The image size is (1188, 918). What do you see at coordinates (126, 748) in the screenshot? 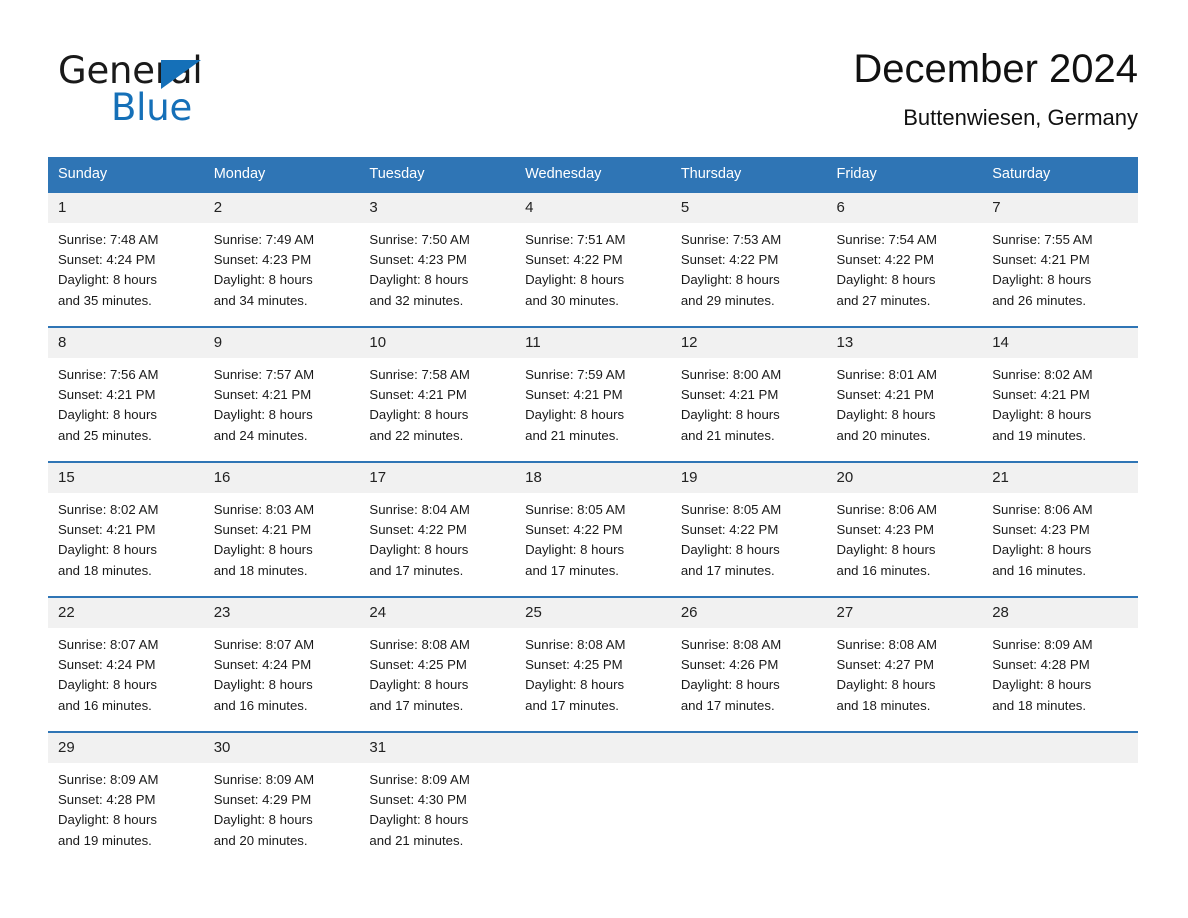
I see `day-number: 29` at bounding box center [126, 748].